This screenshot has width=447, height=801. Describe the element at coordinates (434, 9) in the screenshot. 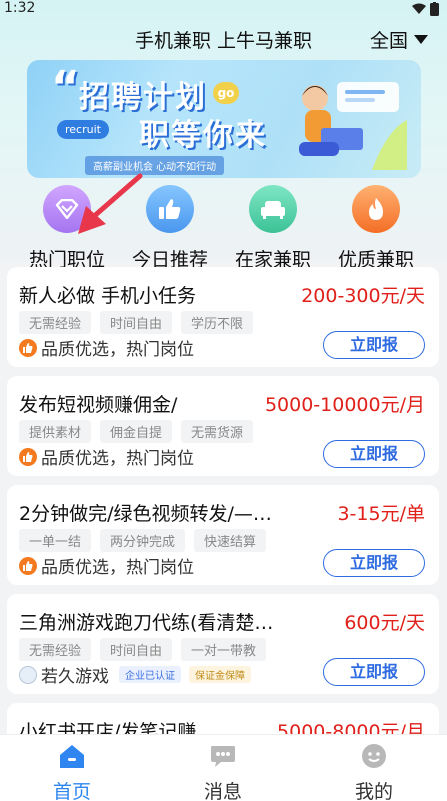

I see `battery-icon` at that location.